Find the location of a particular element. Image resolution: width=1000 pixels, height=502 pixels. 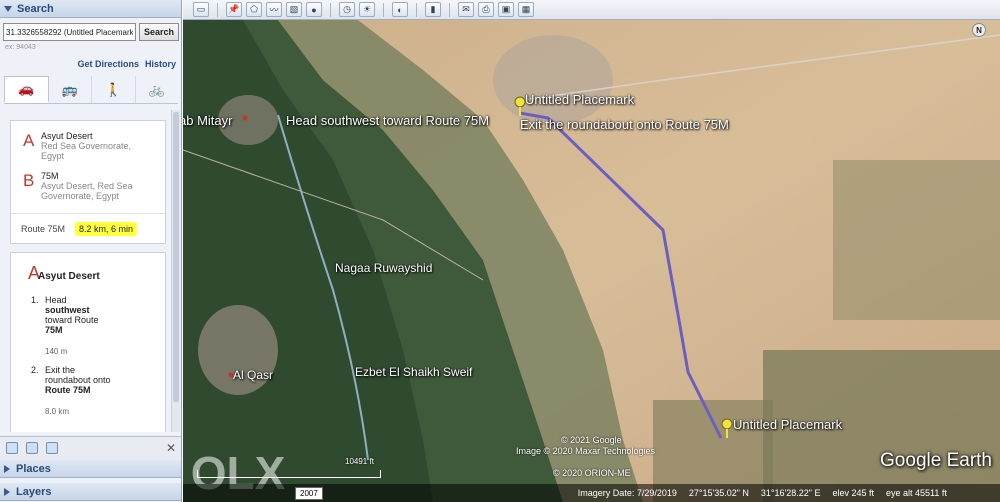

direction-links: Get Directions History is located at coordinates (126, 64).